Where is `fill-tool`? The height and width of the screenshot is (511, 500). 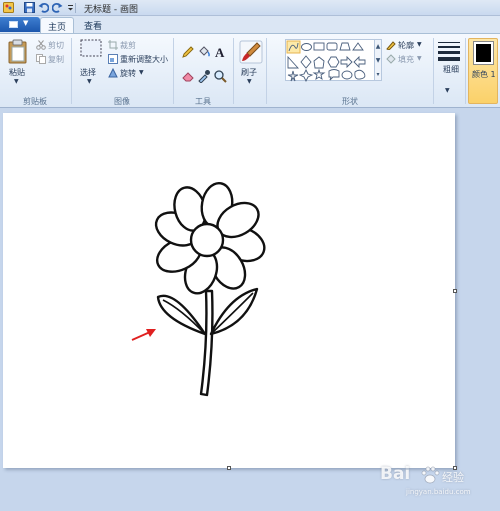 fill-tool is located at coordinates (203, 51).